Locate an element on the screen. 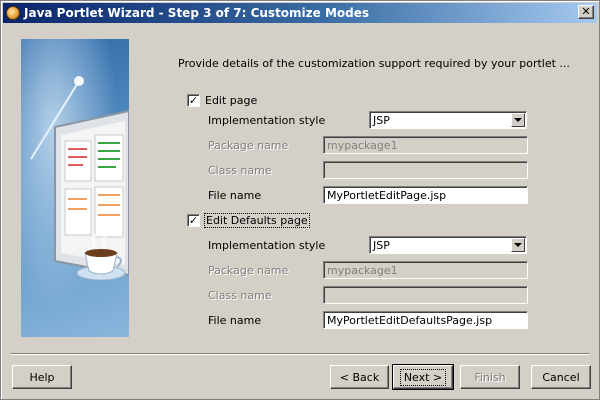  cancel-button-label: Cancel is located at coordinates (561, 377).